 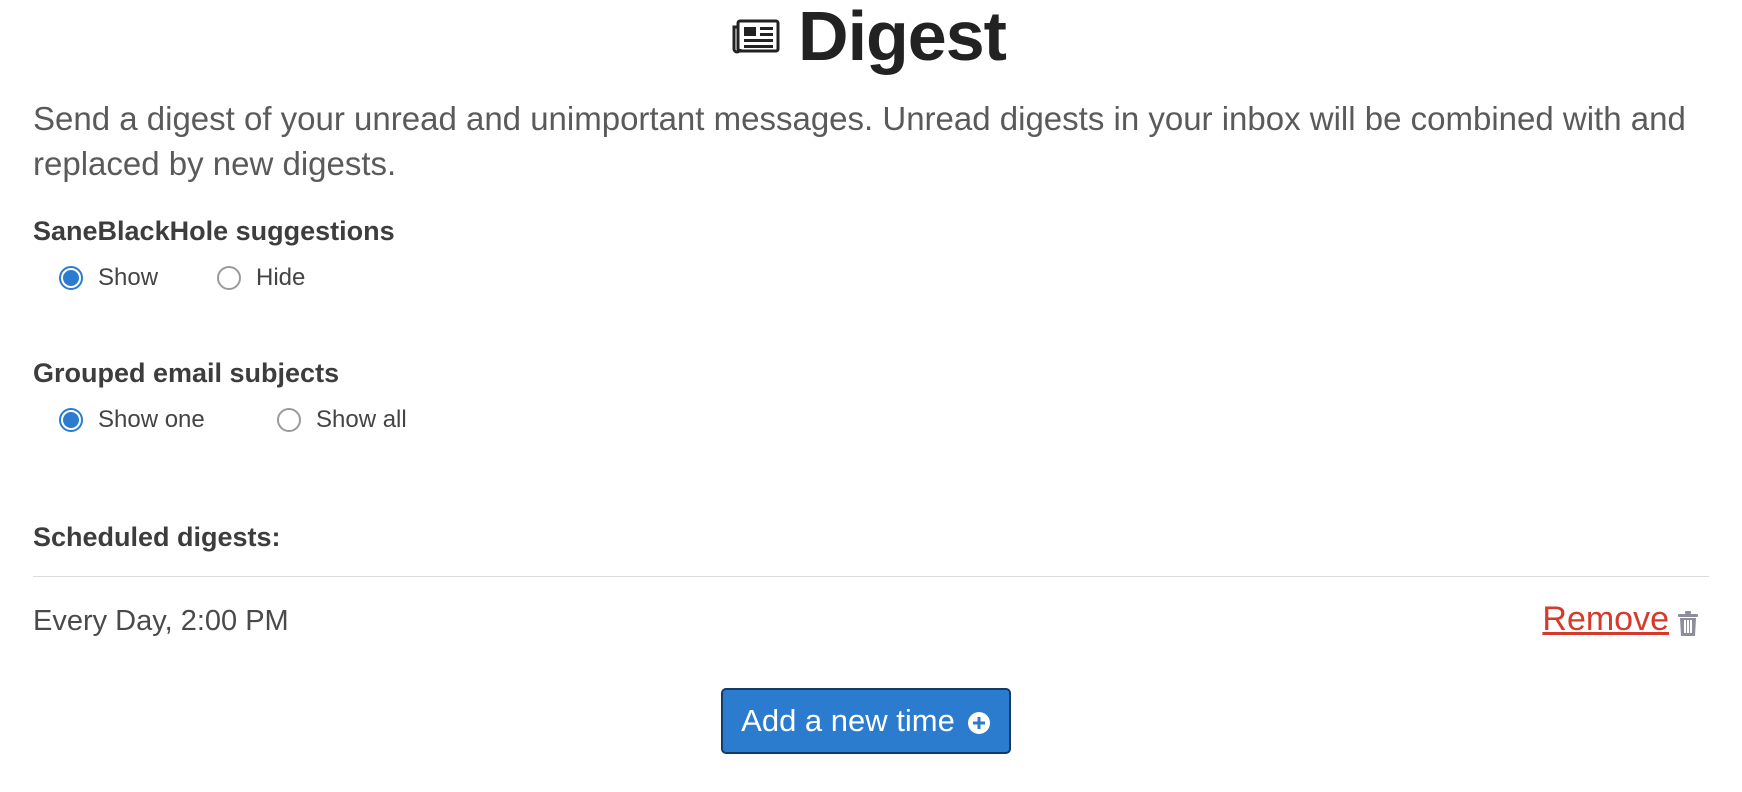 I want to click on suggestions-hide-option: Hide, so click(x=261, y=278).